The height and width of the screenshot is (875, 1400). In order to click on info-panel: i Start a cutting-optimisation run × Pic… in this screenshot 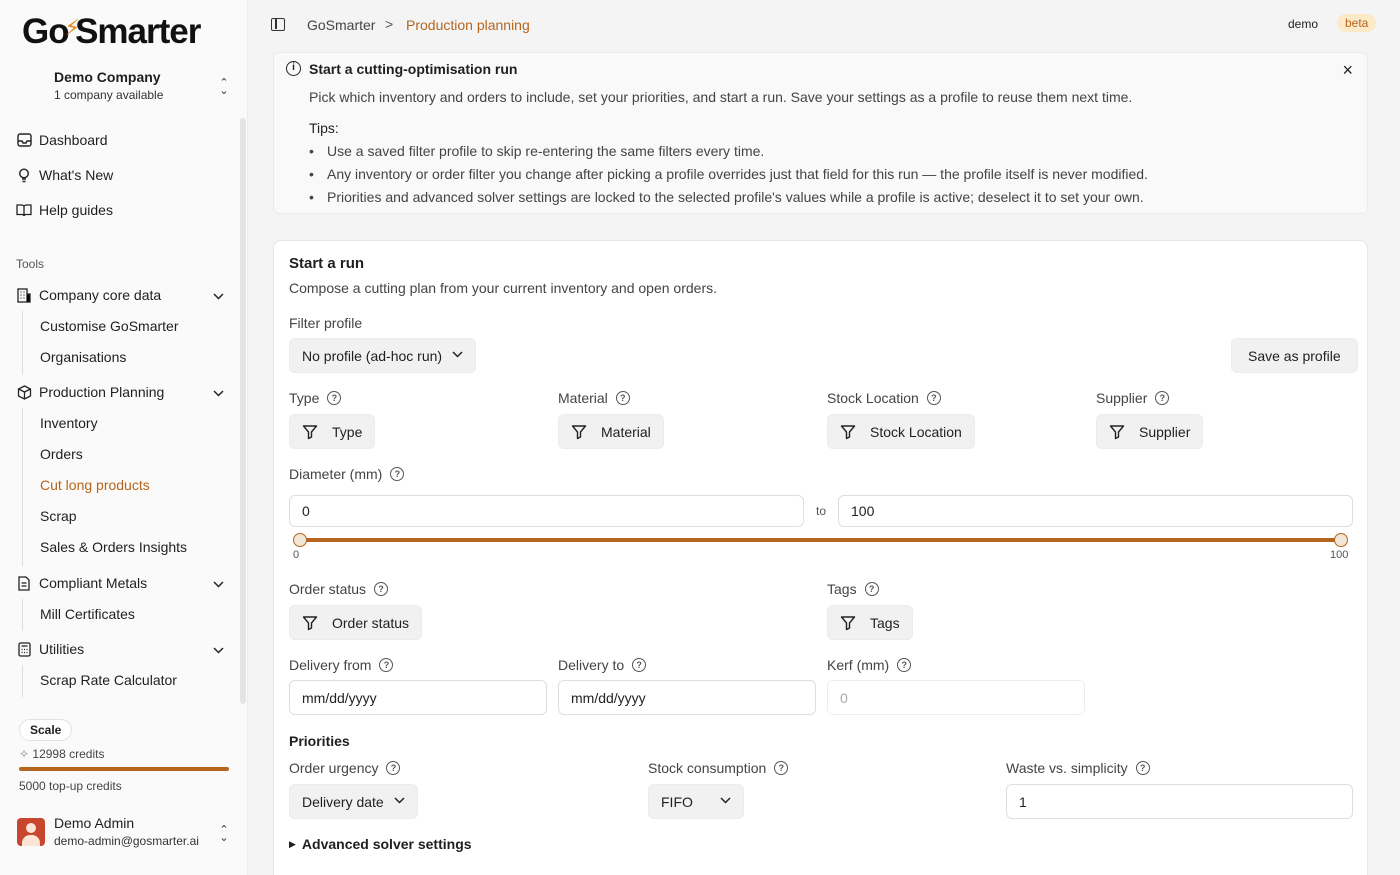, I will do `click(820, 133)`.